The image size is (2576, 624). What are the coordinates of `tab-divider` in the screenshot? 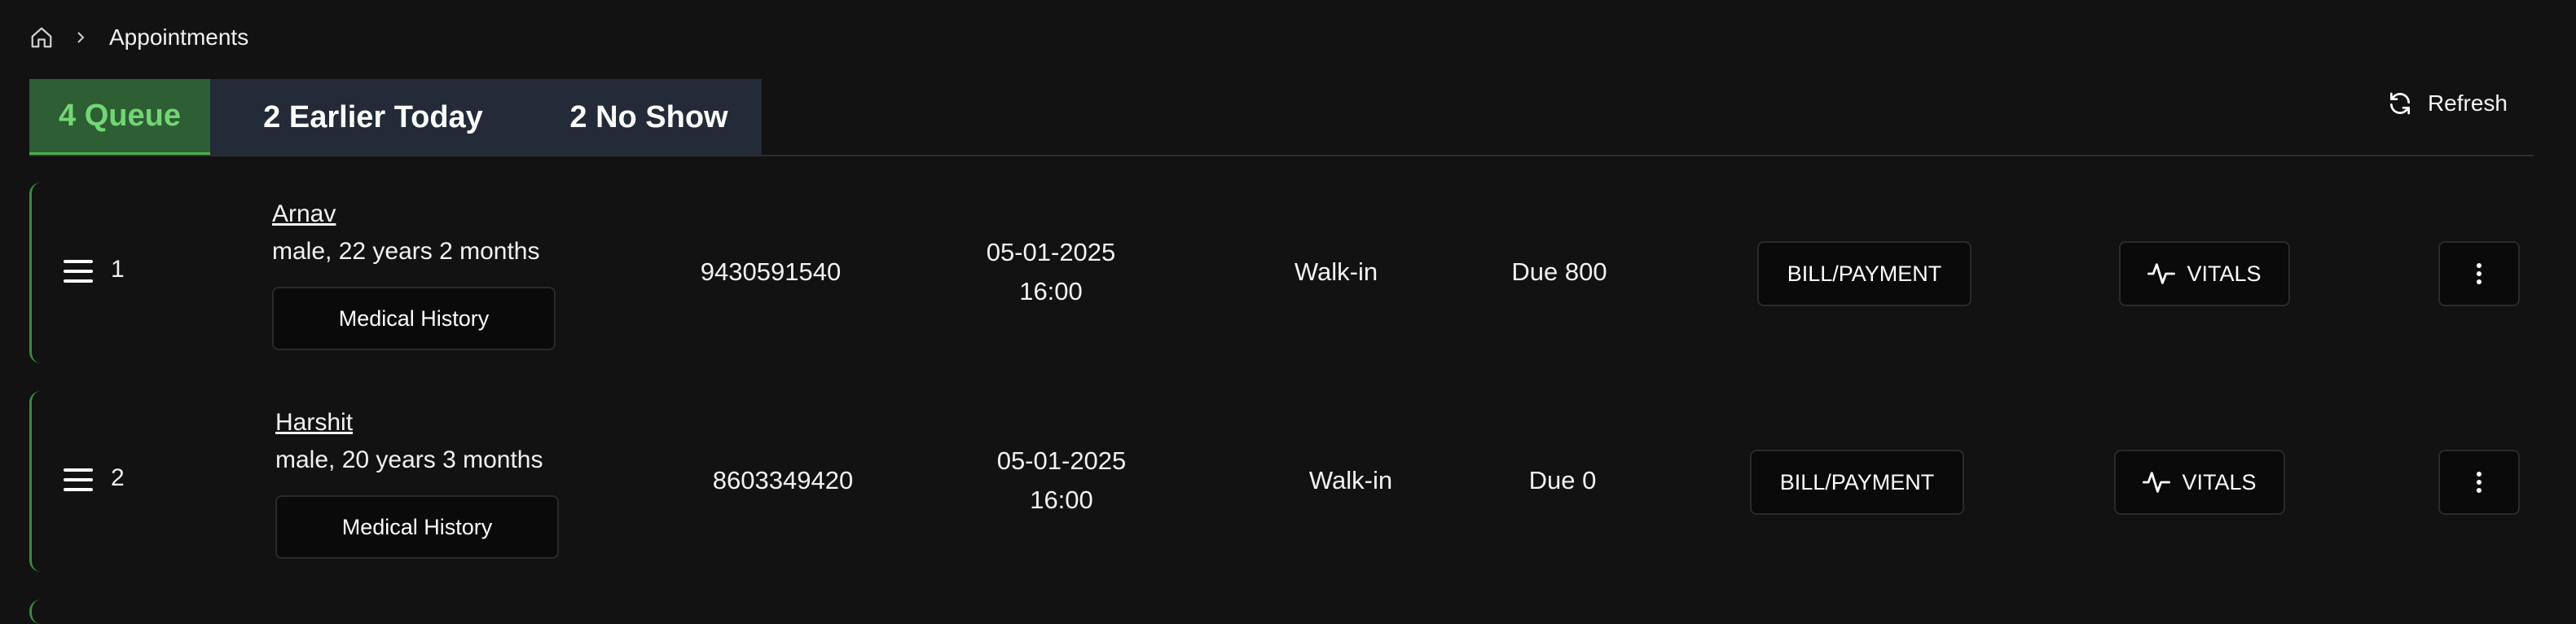 It's located at (1281, 155).